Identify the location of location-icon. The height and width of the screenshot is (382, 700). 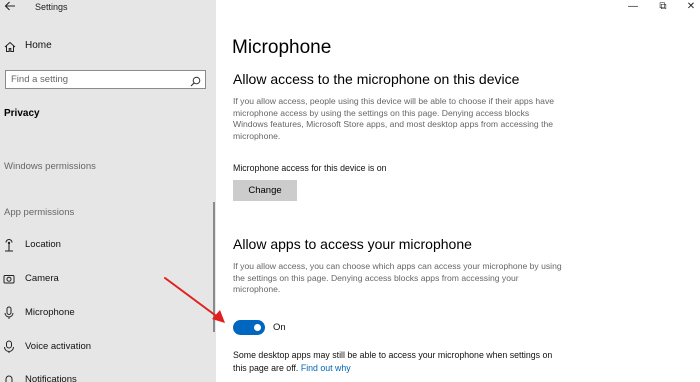
(9, 245).